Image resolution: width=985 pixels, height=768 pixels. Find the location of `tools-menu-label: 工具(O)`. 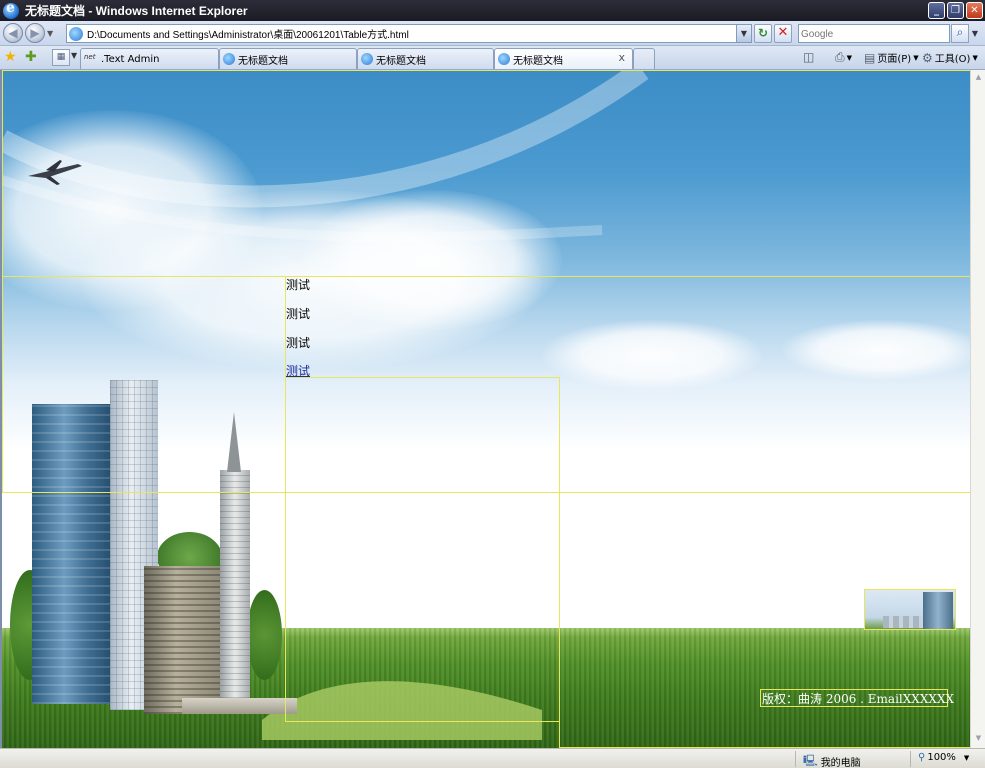

tools-menu-label: 工具(O) is located at coordinates (952, 59).